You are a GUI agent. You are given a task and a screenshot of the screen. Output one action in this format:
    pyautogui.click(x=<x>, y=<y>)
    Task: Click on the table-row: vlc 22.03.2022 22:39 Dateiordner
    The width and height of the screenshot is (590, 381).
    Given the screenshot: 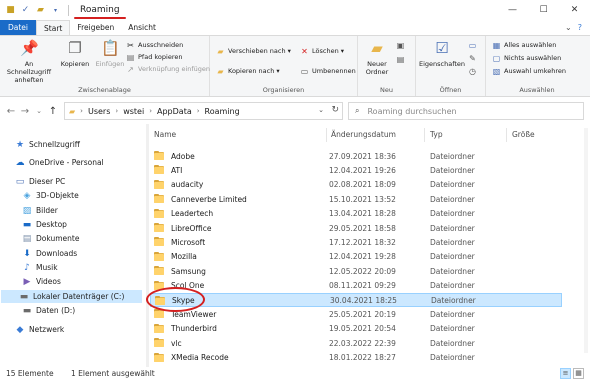 What is the action you would take?
    pyautogui.click(x=356, y=343)
    